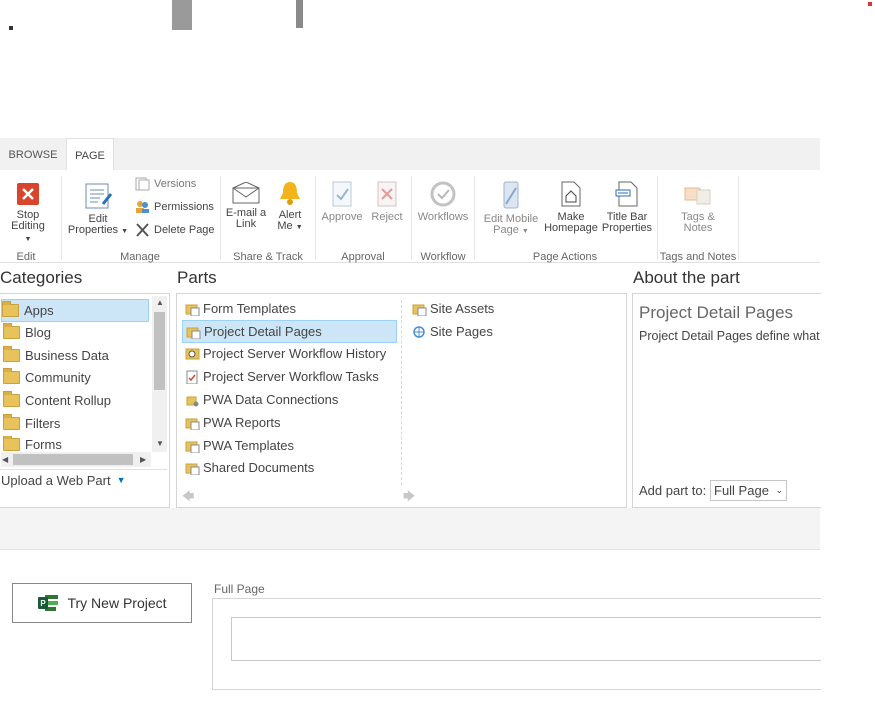 The image size is (875, 706). What do you see at coordinates (140, 257) in the screenshot?
I see `group-label-manage: Manage` at bounding box center [140, 257].